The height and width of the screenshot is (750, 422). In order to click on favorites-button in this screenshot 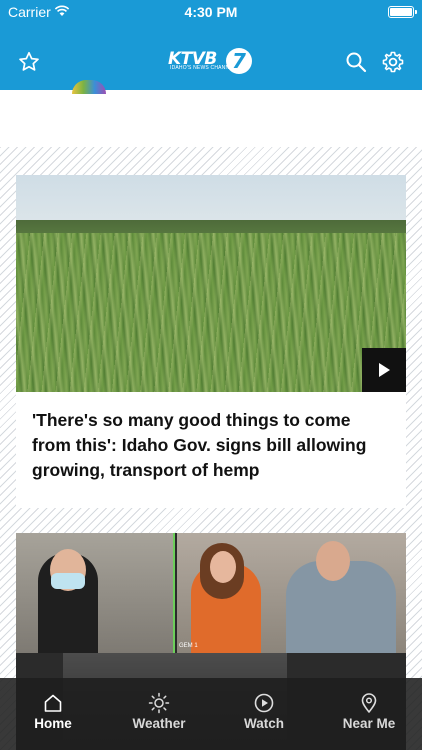, I will do `click(29, 62)`.